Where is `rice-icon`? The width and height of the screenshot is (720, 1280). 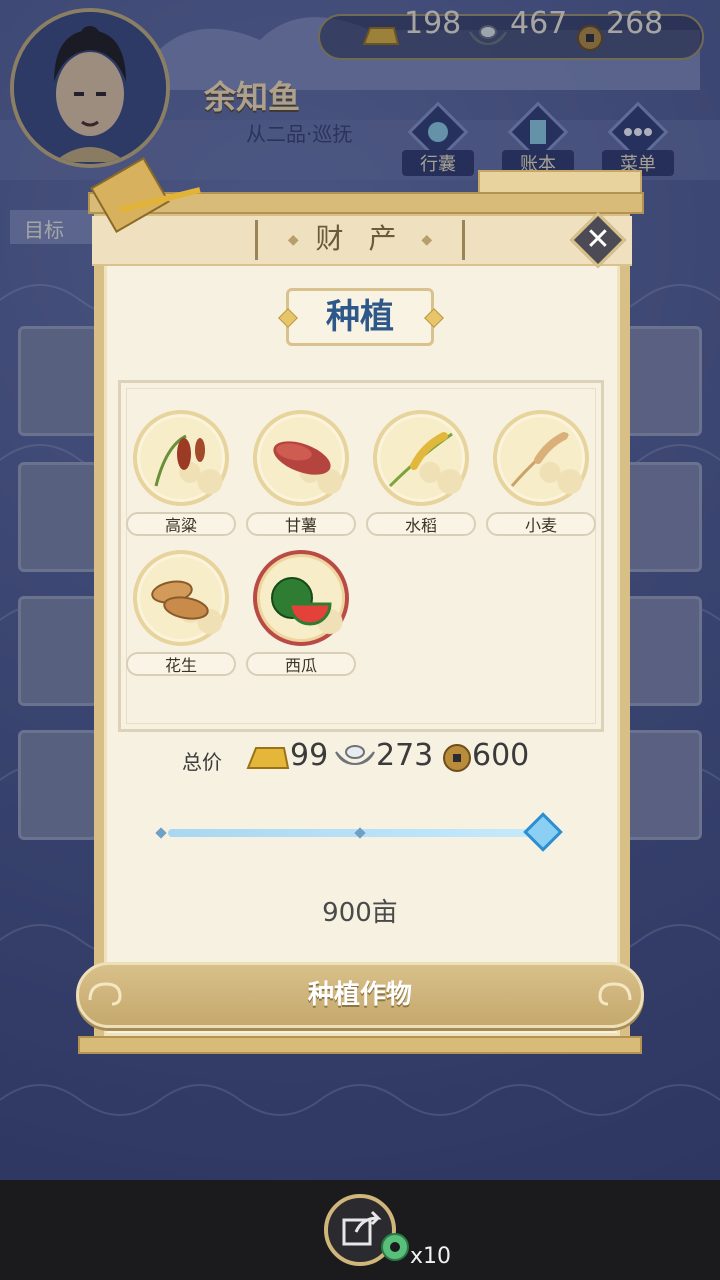
rice-icon is located at coordinates (420, 460).